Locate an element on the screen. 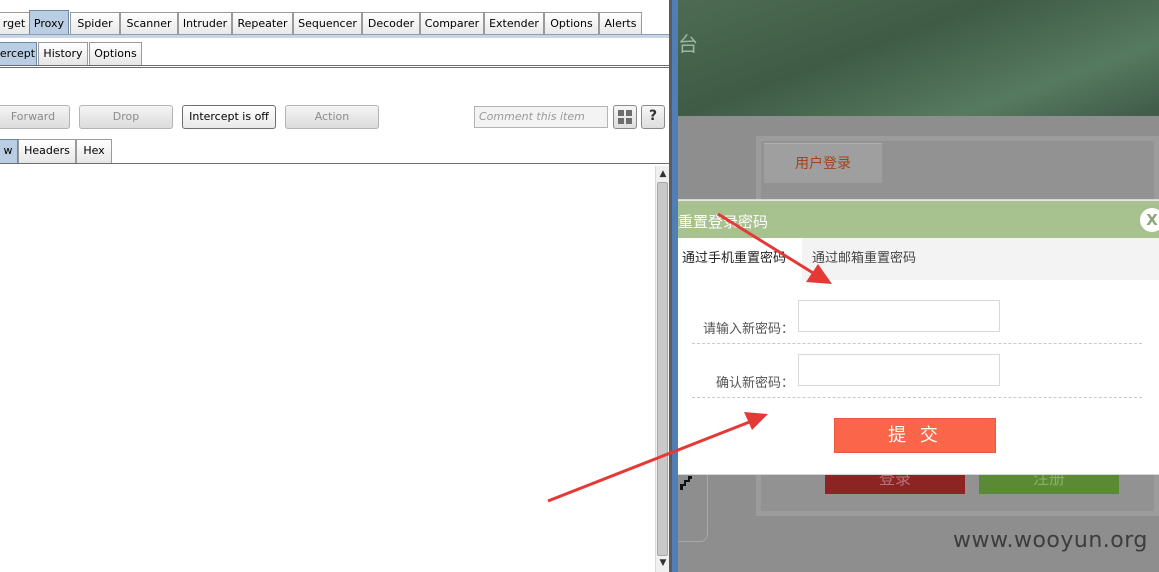  new-password-input is located at coordinates (899, 316).